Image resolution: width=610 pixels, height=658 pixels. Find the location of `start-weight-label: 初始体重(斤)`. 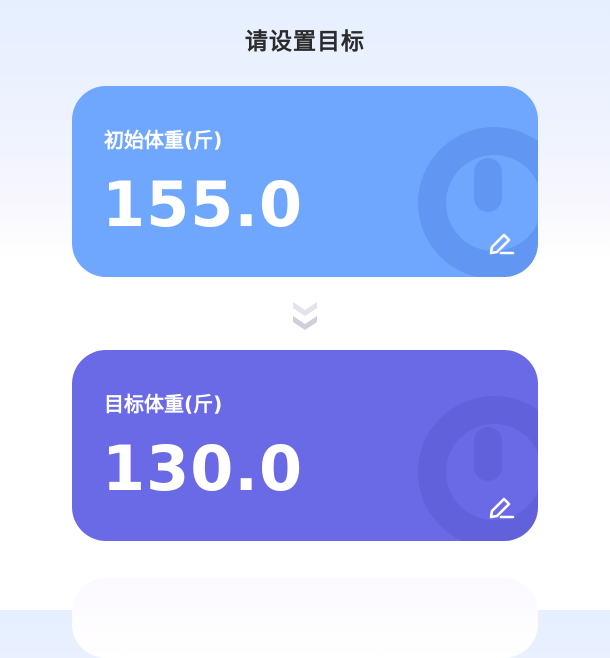

start-weight-label: 初始体重(斤) is located at coordinates (163, 140).